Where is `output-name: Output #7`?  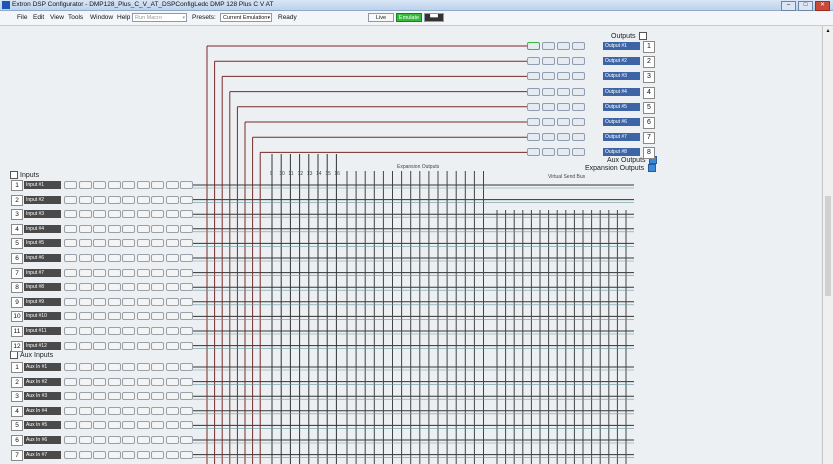
output-name: Output #7 is located at coordinates (621, 137).